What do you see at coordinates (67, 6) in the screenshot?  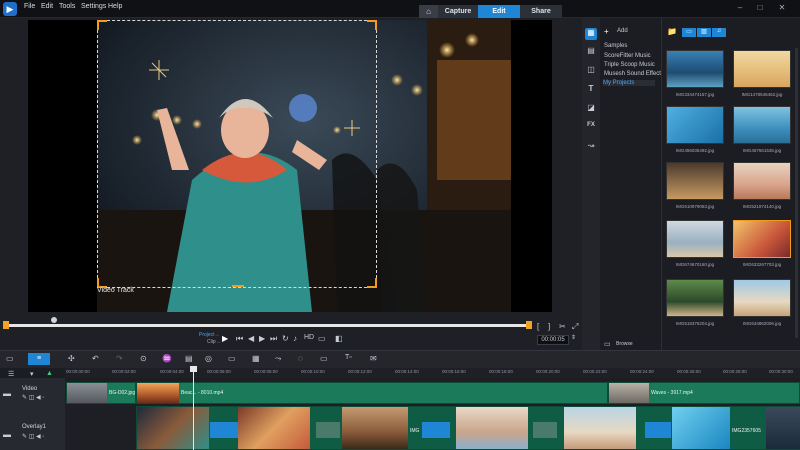 I see `menu-tools: Tools` at bounding box center [67, 6].